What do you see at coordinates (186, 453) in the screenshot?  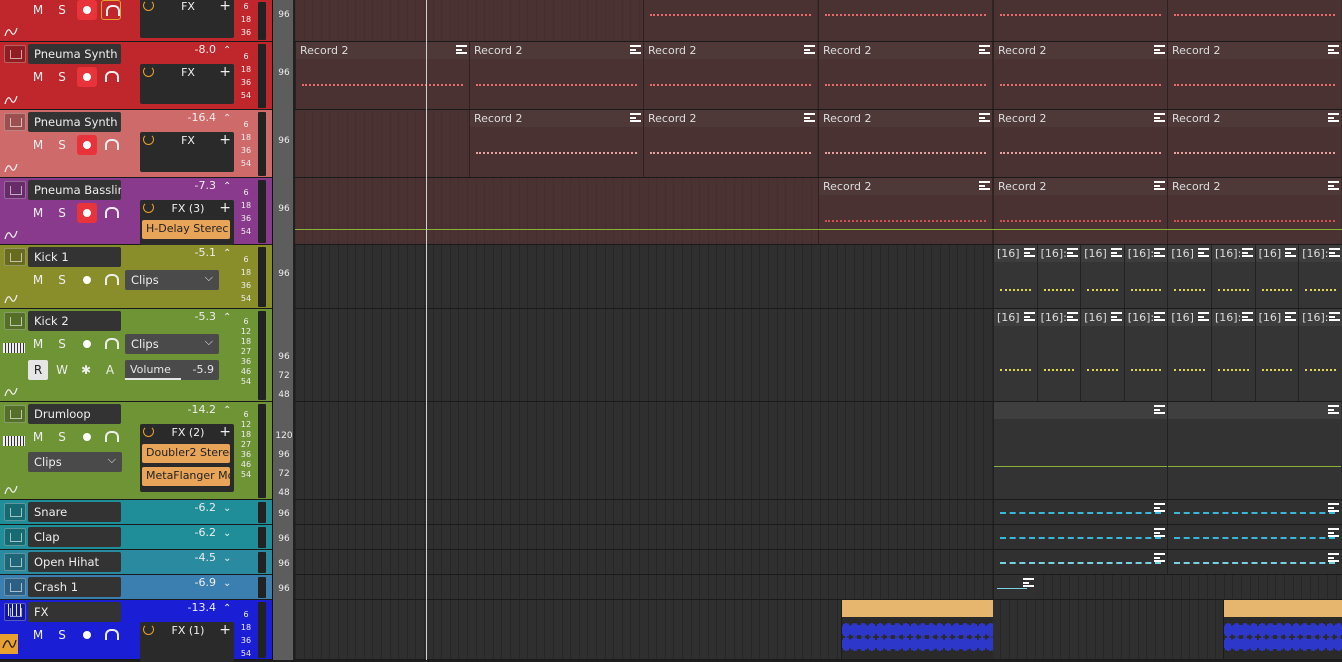 I see `fx-plugin-slot: Doubler2 Stereo` at bounding box center [186, 453].